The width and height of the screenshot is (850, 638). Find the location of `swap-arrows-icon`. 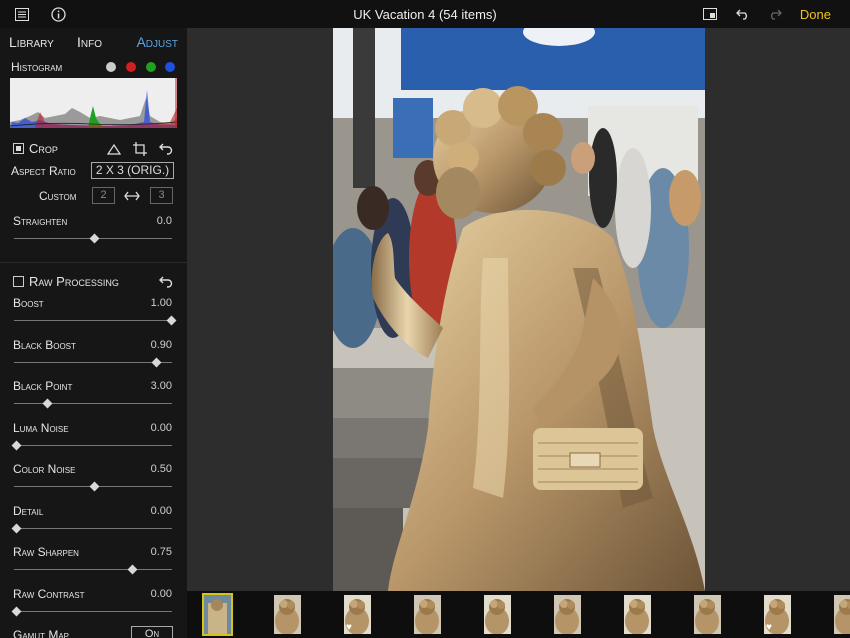

swap-arrows-icon is located at coordinates (132, 196).